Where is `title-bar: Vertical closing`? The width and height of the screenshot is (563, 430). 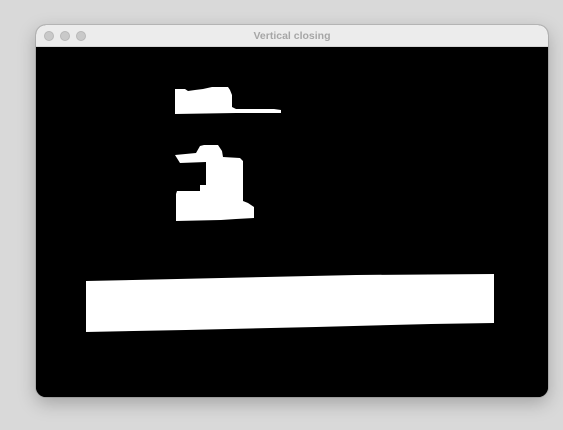 title-bar: Vertical closing is located at coordinates (292, 36).